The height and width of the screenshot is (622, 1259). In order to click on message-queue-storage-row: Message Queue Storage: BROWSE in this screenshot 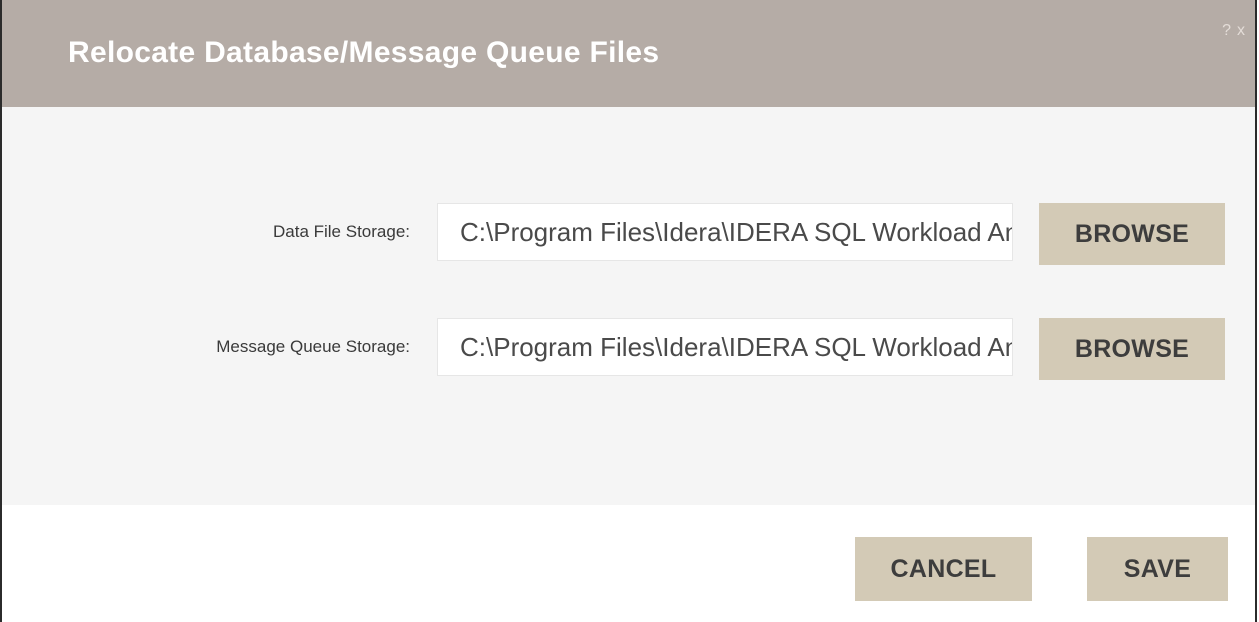, I will do `click(628, 349)`.